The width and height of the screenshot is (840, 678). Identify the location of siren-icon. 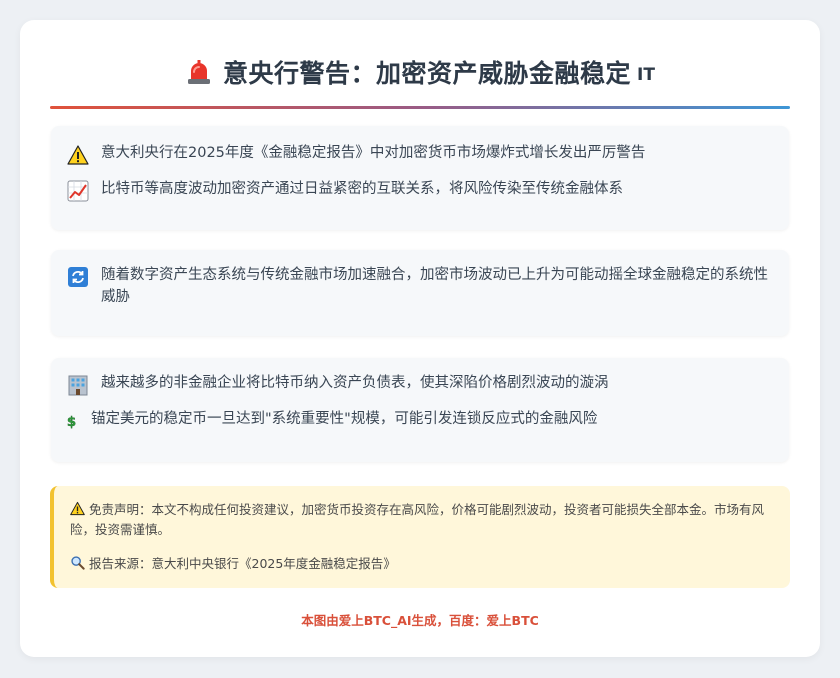
(199, 72).